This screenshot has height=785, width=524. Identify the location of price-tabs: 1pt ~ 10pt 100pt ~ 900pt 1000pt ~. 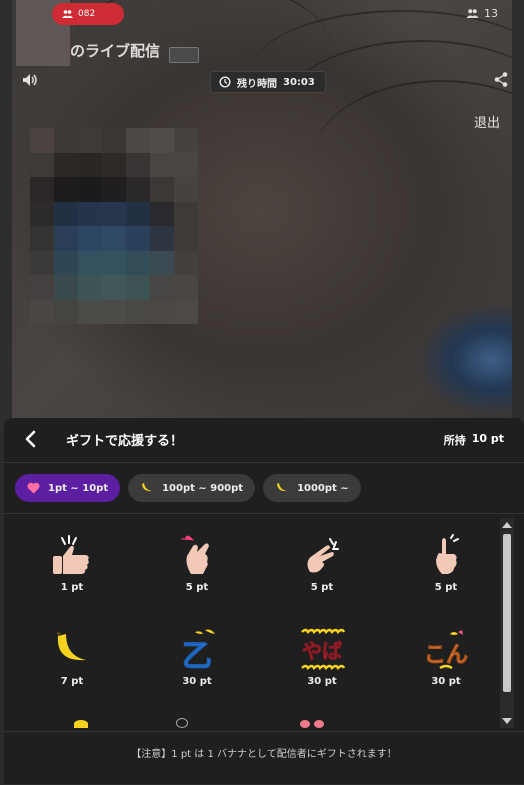
(188, 488).